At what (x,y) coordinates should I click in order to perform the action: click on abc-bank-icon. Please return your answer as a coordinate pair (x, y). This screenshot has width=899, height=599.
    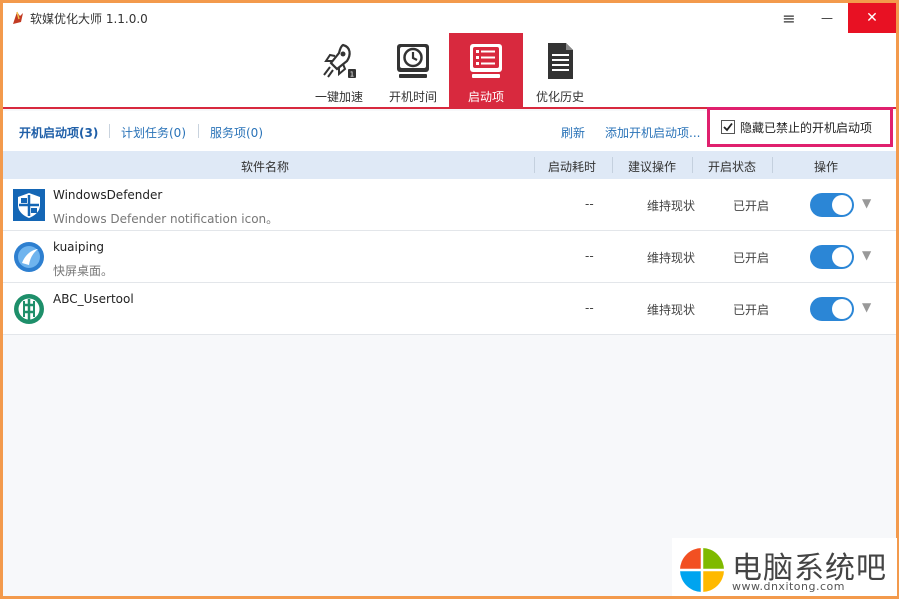
    Looking at the image, I should click on (29, 309).